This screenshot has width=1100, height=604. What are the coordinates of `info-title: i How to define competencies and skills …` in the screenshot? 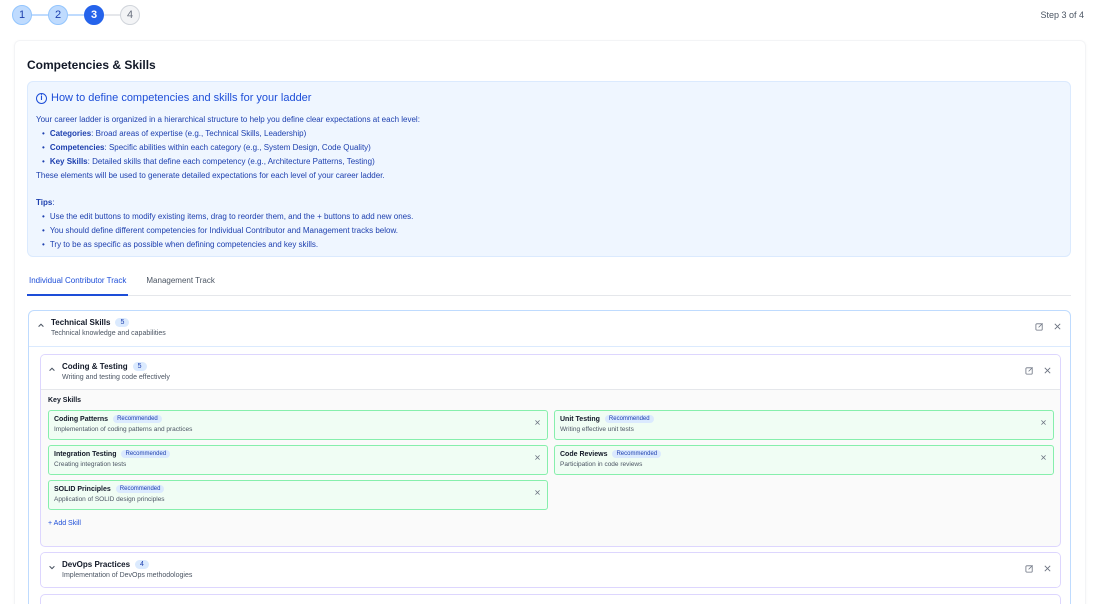 It's located at (549, 98).